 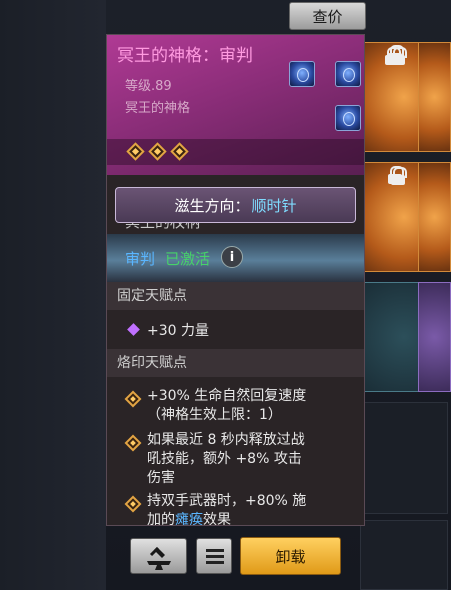 I want to click on growth-direction-value: 顺时针, so click(x=274, y=205).